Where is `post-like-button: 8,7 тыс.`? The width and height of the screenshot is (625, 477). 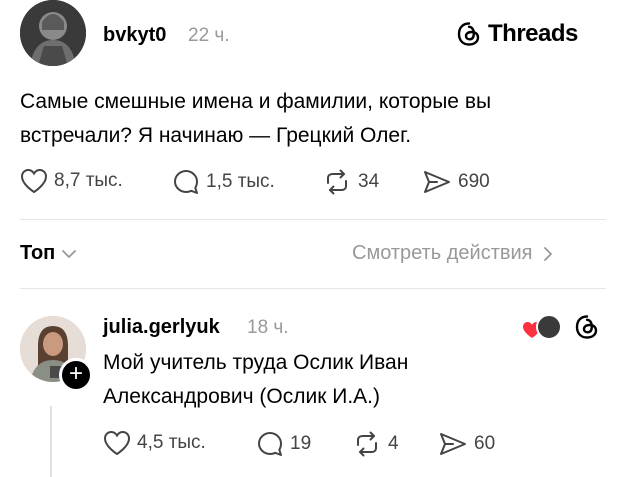 post-like-button: 8,7 тыс. is located at coordinates (71, 181).